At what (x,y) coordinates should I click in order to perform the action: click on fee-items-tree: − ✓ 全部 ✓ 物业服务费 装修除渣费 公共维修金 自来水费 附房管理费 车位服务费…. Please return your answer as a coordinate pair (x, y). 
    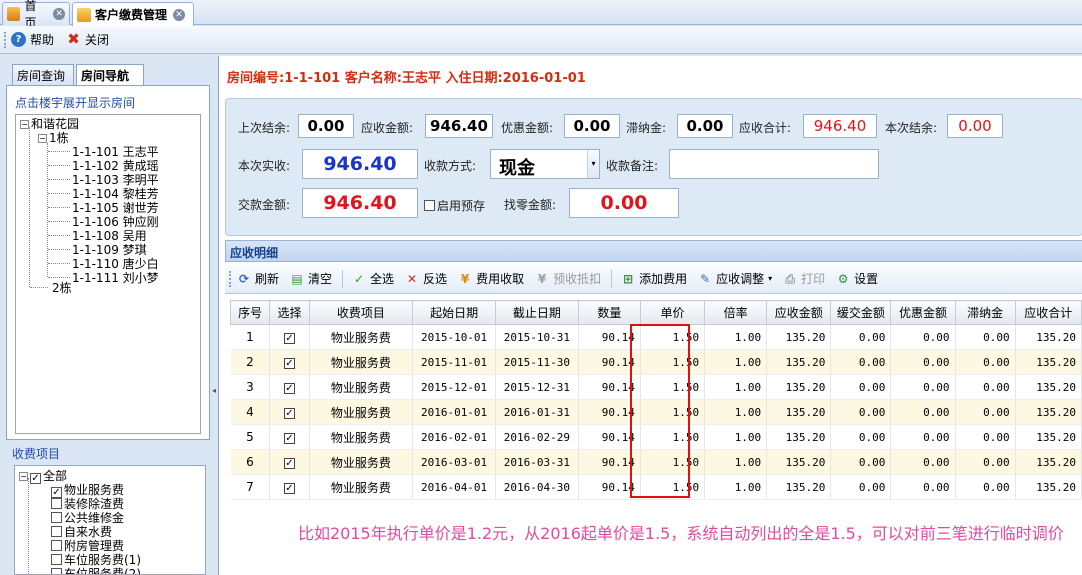
    Looking at the image, I should click on (110, 520).